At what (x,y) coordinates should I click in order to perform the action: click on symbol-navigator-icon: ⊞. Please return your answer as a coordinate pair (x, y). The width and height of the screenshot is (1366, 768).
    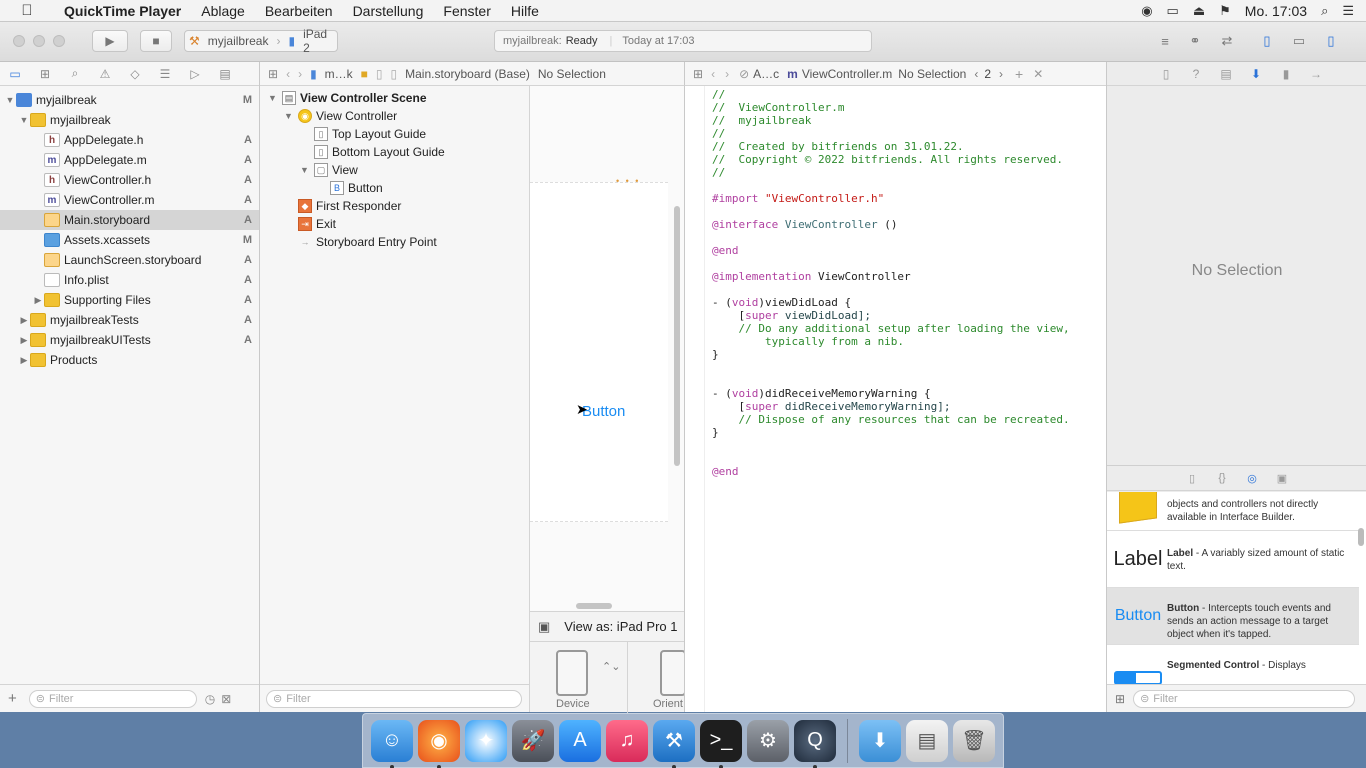
    Looking at the image, I should click on (45, 74).